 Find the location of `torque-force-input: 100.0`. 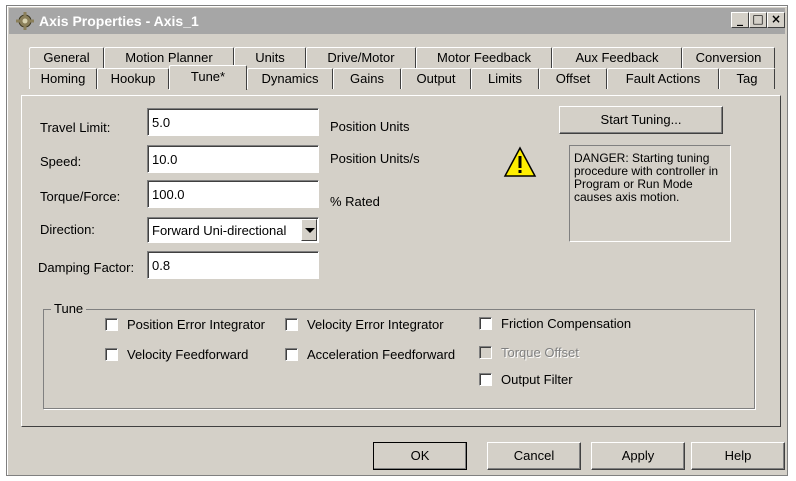

torque-force-input: 100.0 is located at coordinates (233, 194).